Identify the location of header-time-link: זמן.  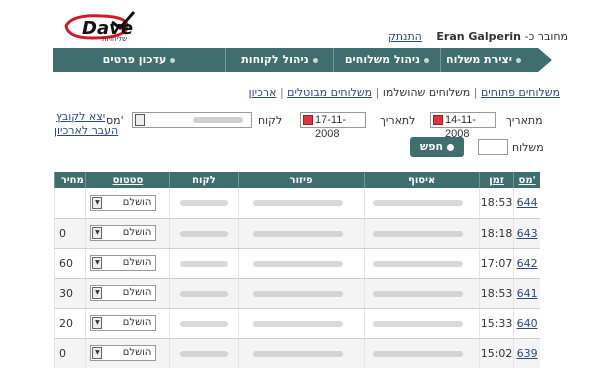
(496, 180).